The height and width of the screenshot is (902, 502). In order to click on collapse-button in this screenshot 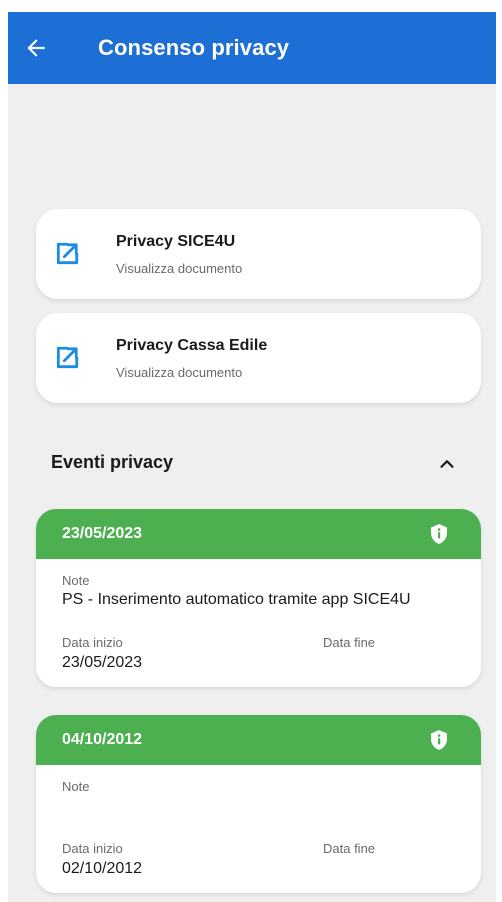, I will do `click(447, 464)`.